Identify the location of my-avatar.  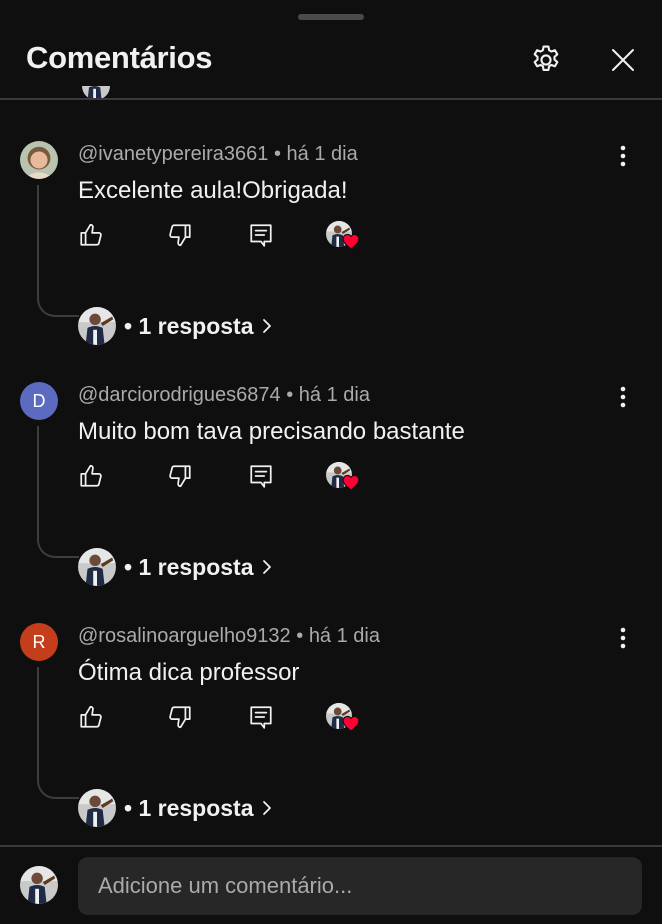
(39, 885).